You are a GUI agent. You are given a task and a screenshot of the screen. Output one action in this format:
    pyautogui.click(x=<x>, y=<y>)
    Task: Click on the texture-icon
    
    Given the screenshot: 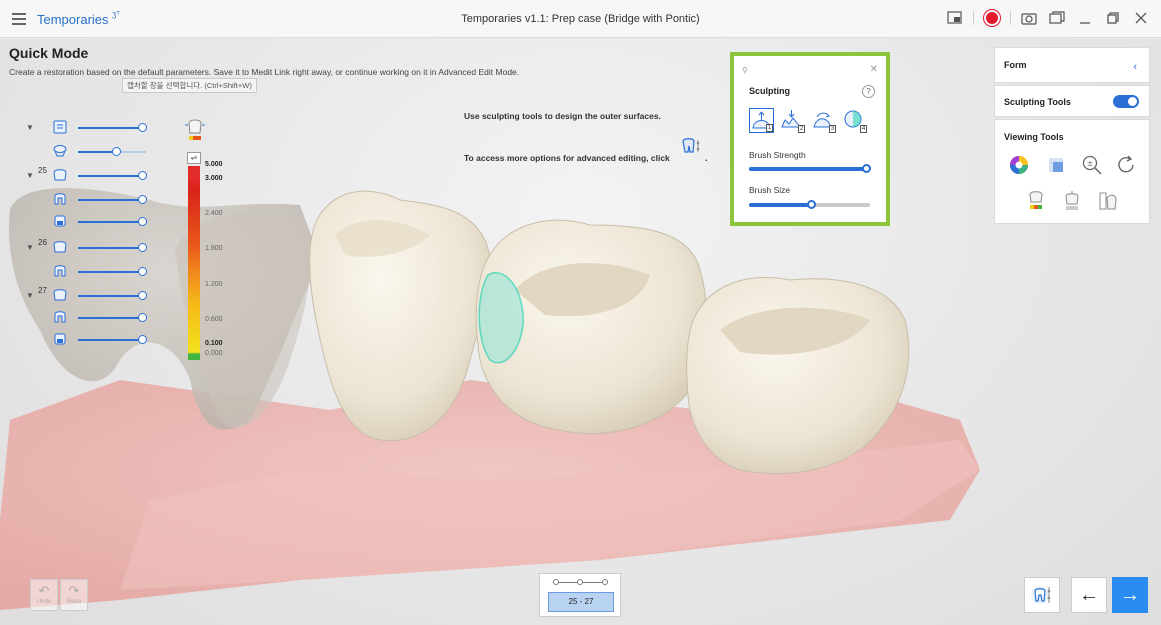 What is the action you would take?
    pyautogui.click(x=1056, y=165)
    